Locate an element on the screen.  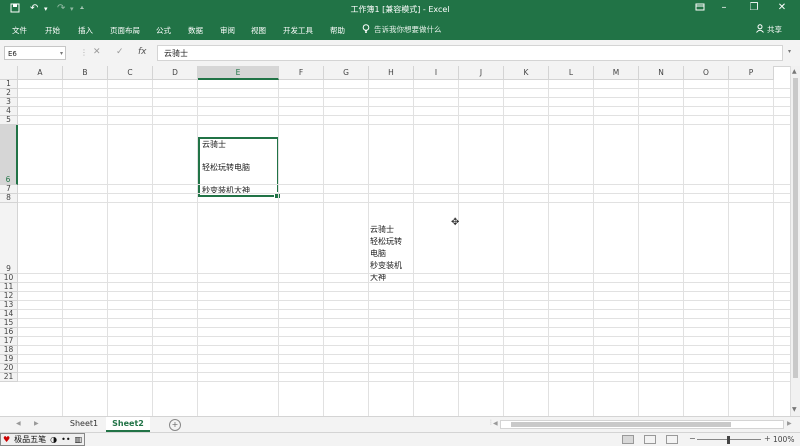
minimize-icon: – is located at coordinates (724, 7).